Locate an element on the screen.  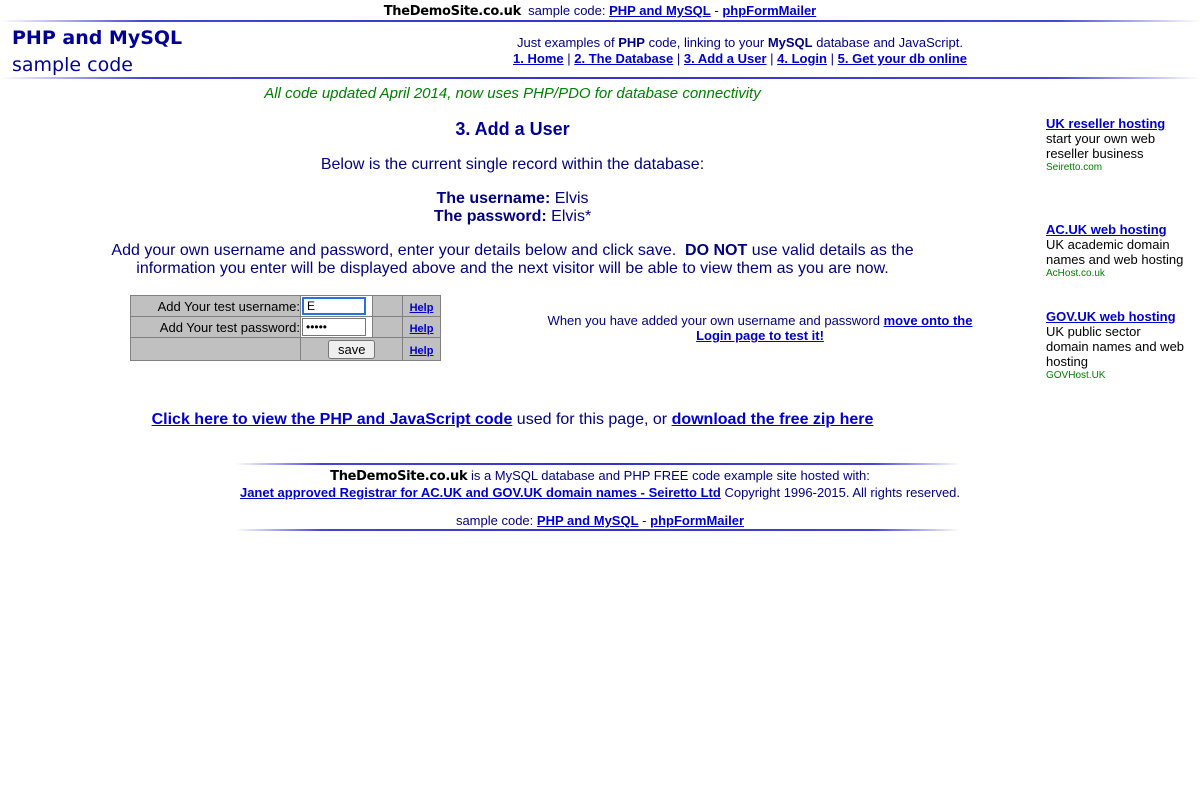
footer-divider-top is located at coordinates (597, 464).